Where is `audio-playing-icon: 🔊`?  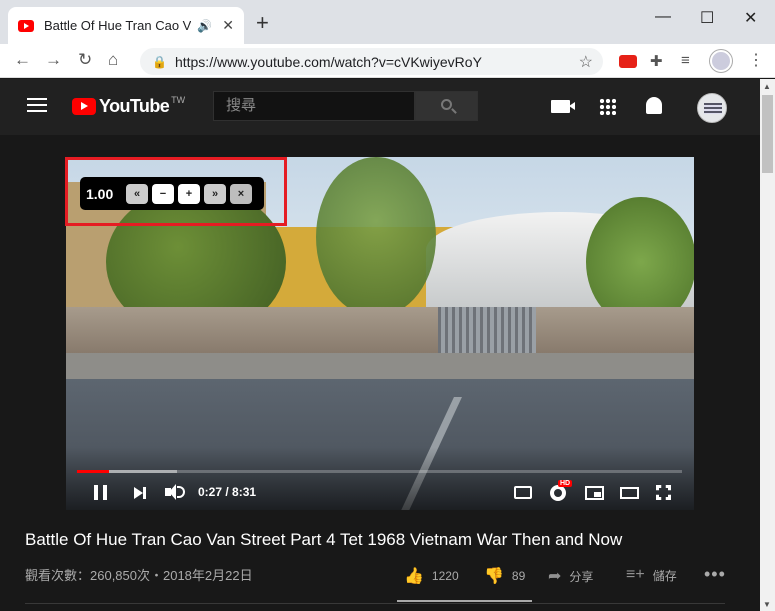
audio-playing-icon: 🔊 is located at coordinates (204, 26).